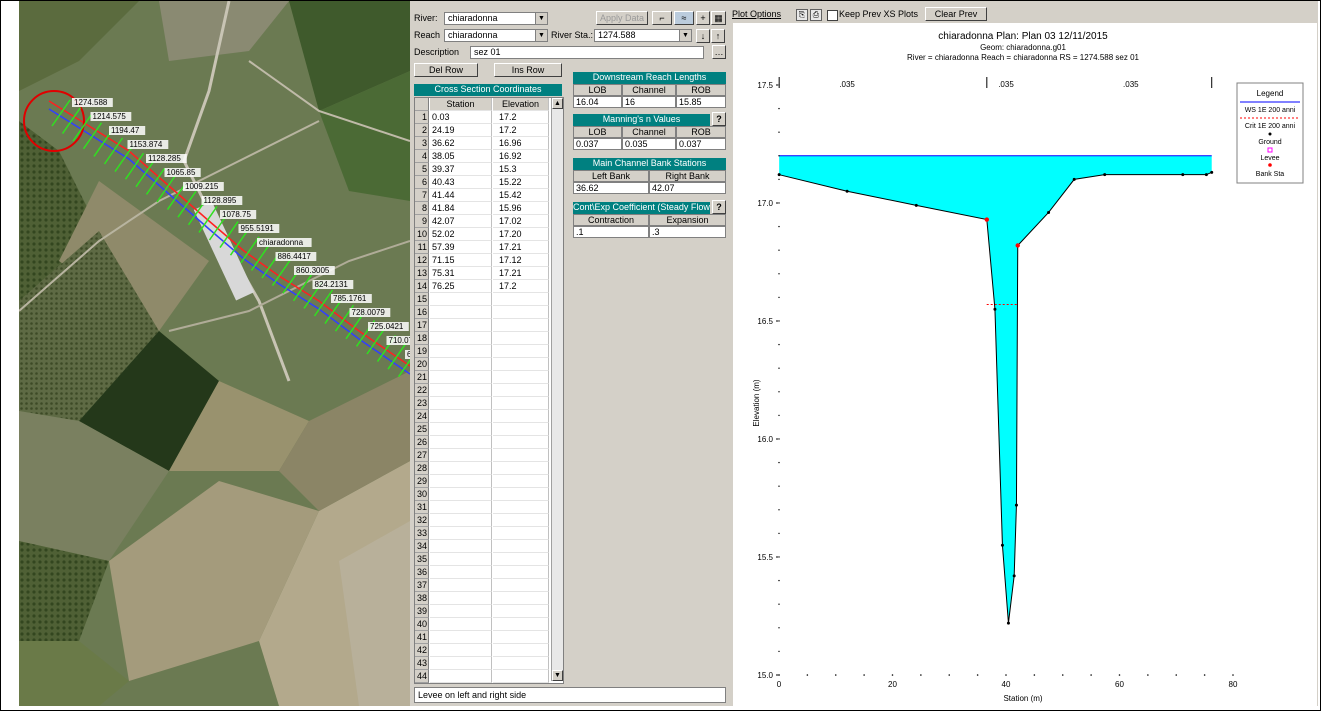  I want to click on row-number: 38, so click(422, 598).